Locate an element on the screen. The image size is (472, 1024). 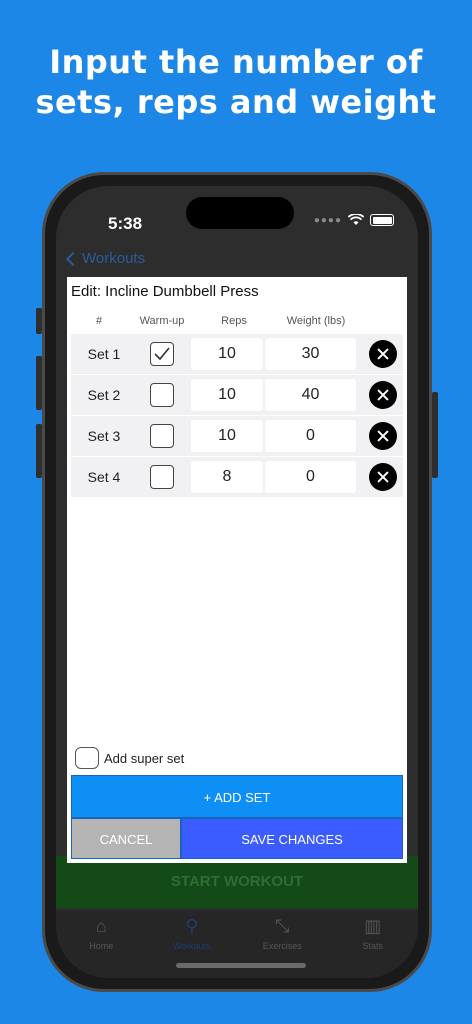
set-row: Set 1 10 30 is located at coordinates (237, 354).